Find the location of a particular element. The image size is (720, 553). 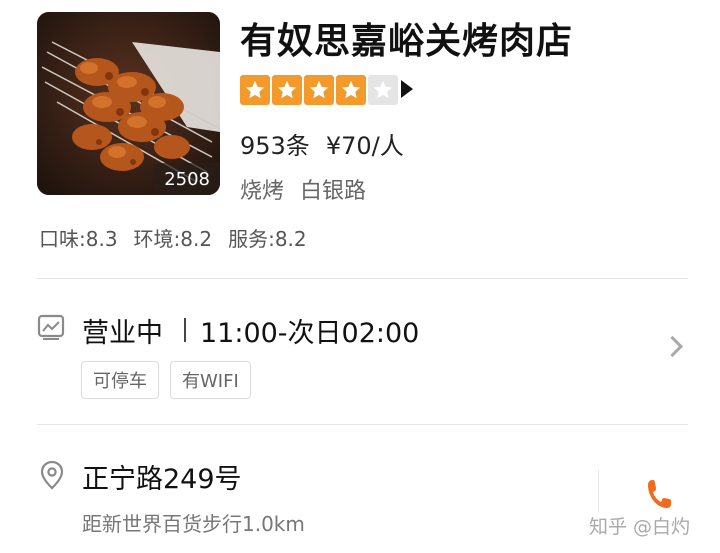

star-rating is located at coordinates (320, 90).